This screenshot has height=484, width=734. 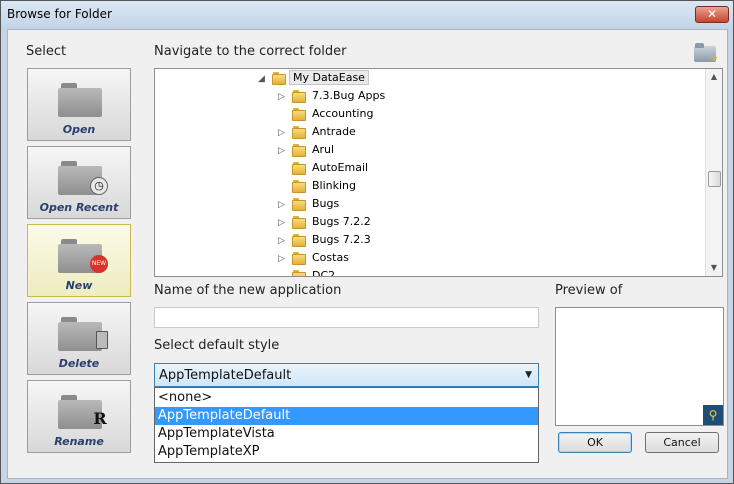 What do you see at coordinates (430, 79) in the screenshot?
I see `tree-item-my-dataease: ◢ My DataEase` at bounding box center [430, 79].